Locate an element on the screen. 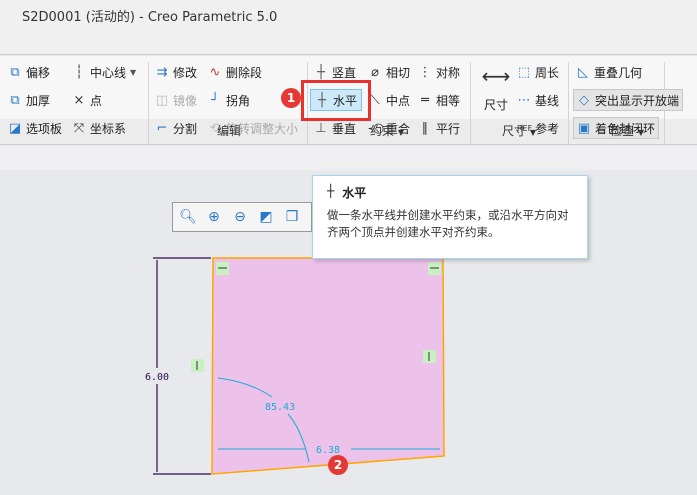 Image resolution: width=697 pixels, height=495 pixels. sketch-shape is located at coordinates (328, 366).